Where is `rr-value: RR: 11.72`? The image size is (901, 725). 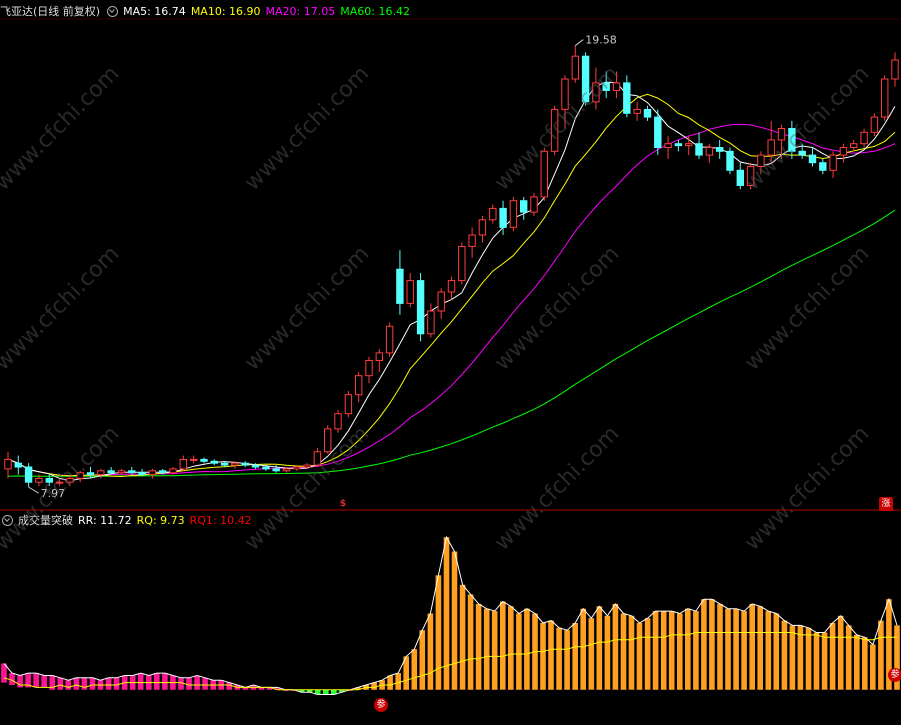
rr-value: RR: 11.72 is located at coordinates (105, 520).